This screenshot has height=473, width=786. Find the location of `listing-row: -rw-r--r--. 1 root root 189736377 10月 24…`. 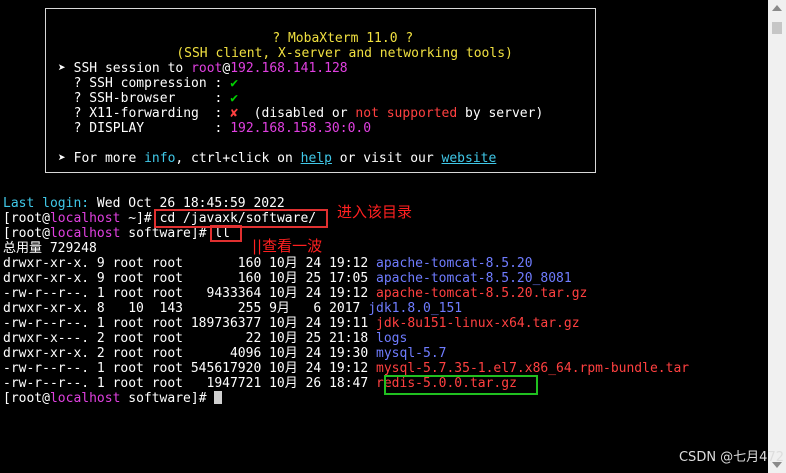

listing-row: -rw-r--r--. 1 root root 189736377 10月 24… is located at coordinates (291, 323).